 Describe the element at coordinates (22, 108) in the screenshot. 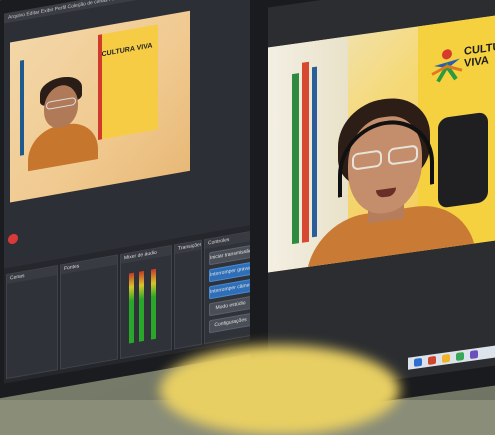

I see `preview-stripe` at that location.